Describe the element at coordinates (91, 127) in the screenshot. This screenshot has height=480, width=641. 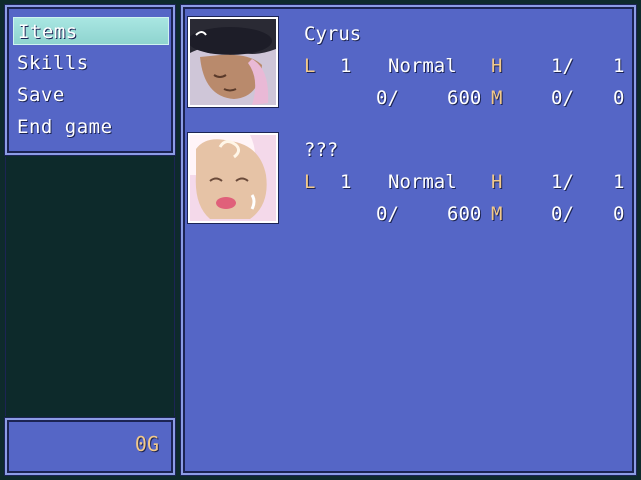
I see `menu-item-end-game: End game` at that location.